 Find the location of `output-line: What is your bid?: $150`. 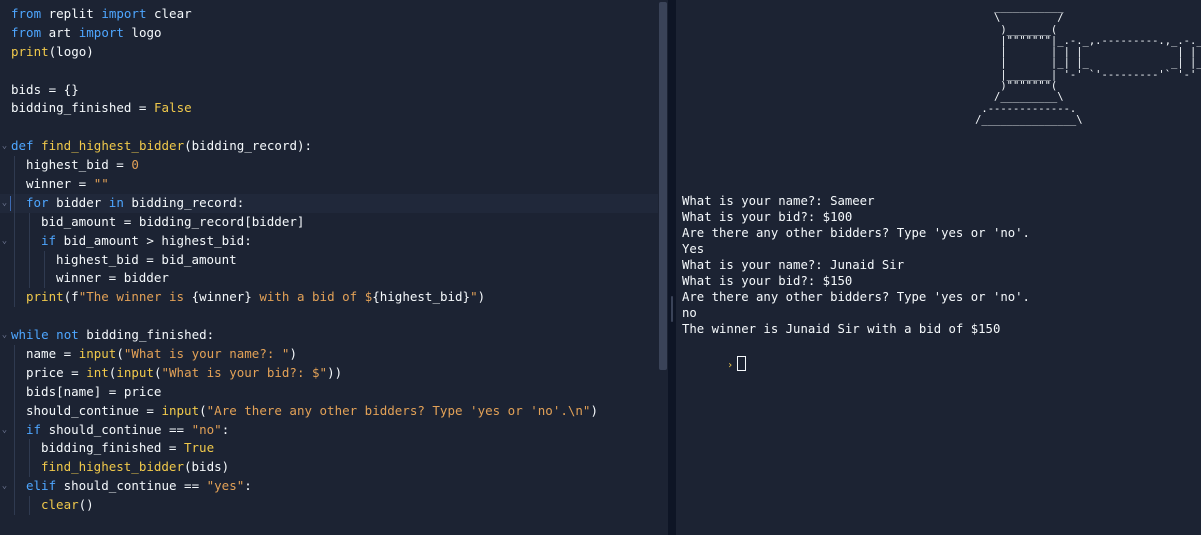

output-line: What is your bid?: $150 is located at coordinates (767, 281).